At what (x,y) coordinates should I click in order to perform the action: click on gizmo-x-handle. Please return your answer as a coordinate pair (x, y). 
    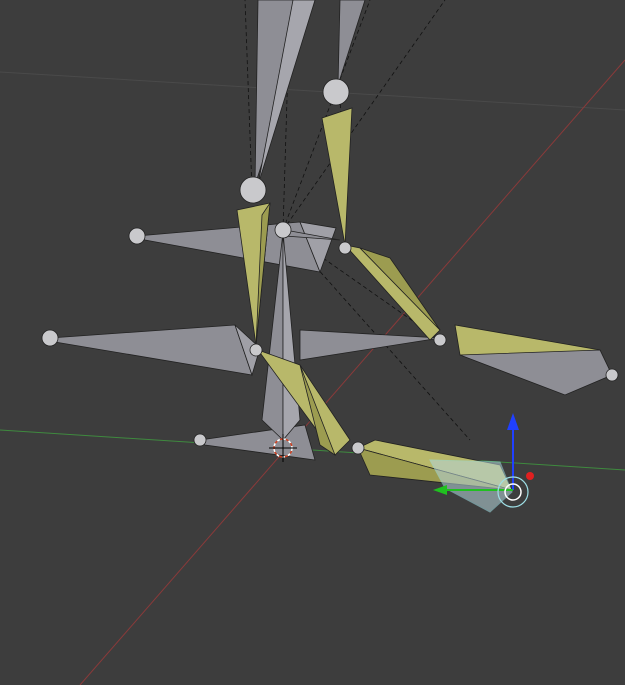
    Looking at the image, I should click on (530, 476).